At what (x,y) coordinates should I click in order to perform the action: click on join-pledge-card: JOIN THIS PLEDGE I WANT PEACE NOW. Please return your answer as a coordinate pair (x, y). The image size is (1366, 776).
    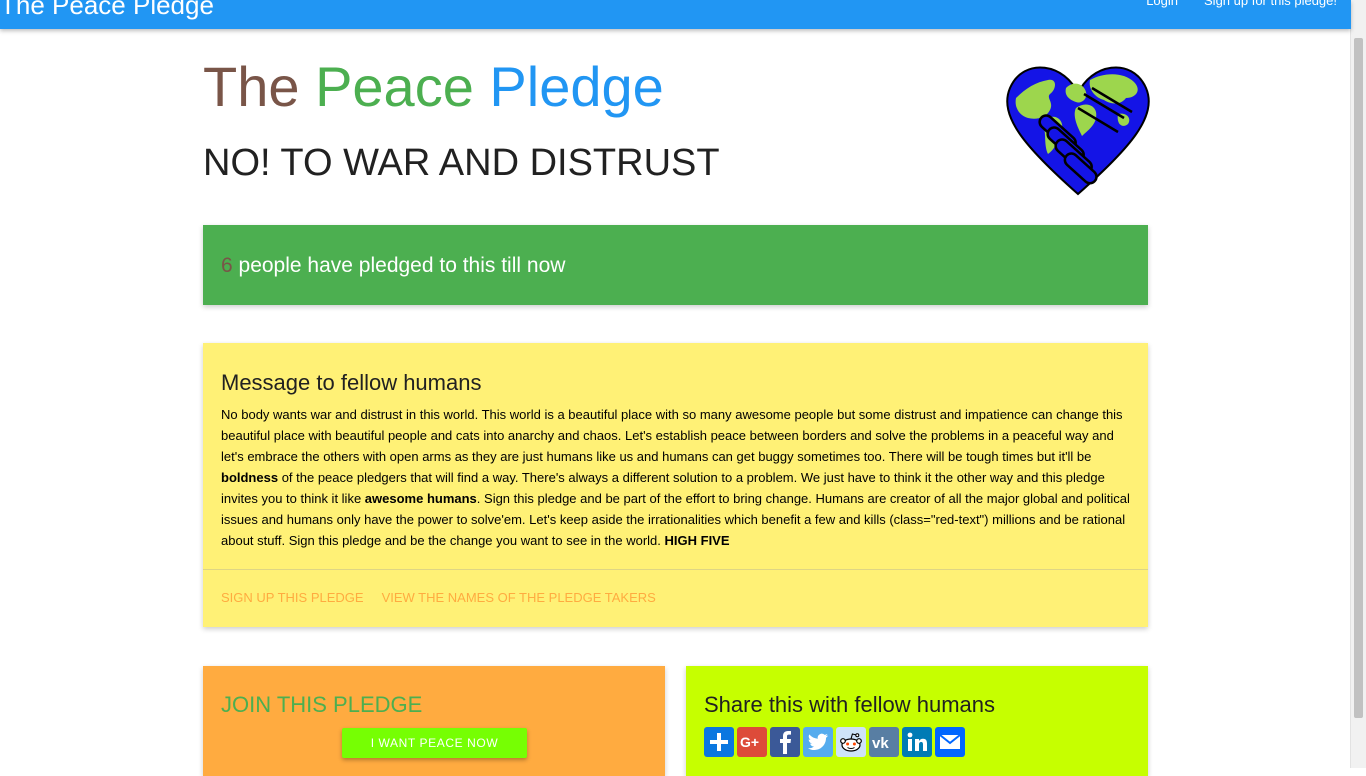
    Looking at the image, I should click on (434, 721).